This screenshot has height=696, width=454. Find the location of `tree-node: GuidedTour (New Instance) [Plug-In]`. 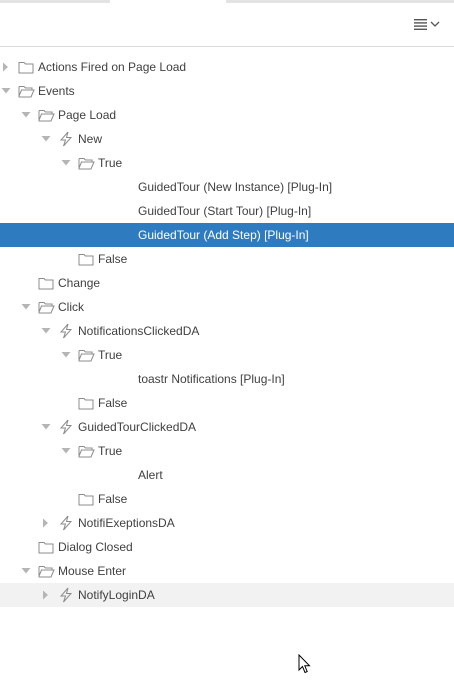

tree-node: GuidedTour (New Instance) [Plug-In] is located at coordinates (227, 187).